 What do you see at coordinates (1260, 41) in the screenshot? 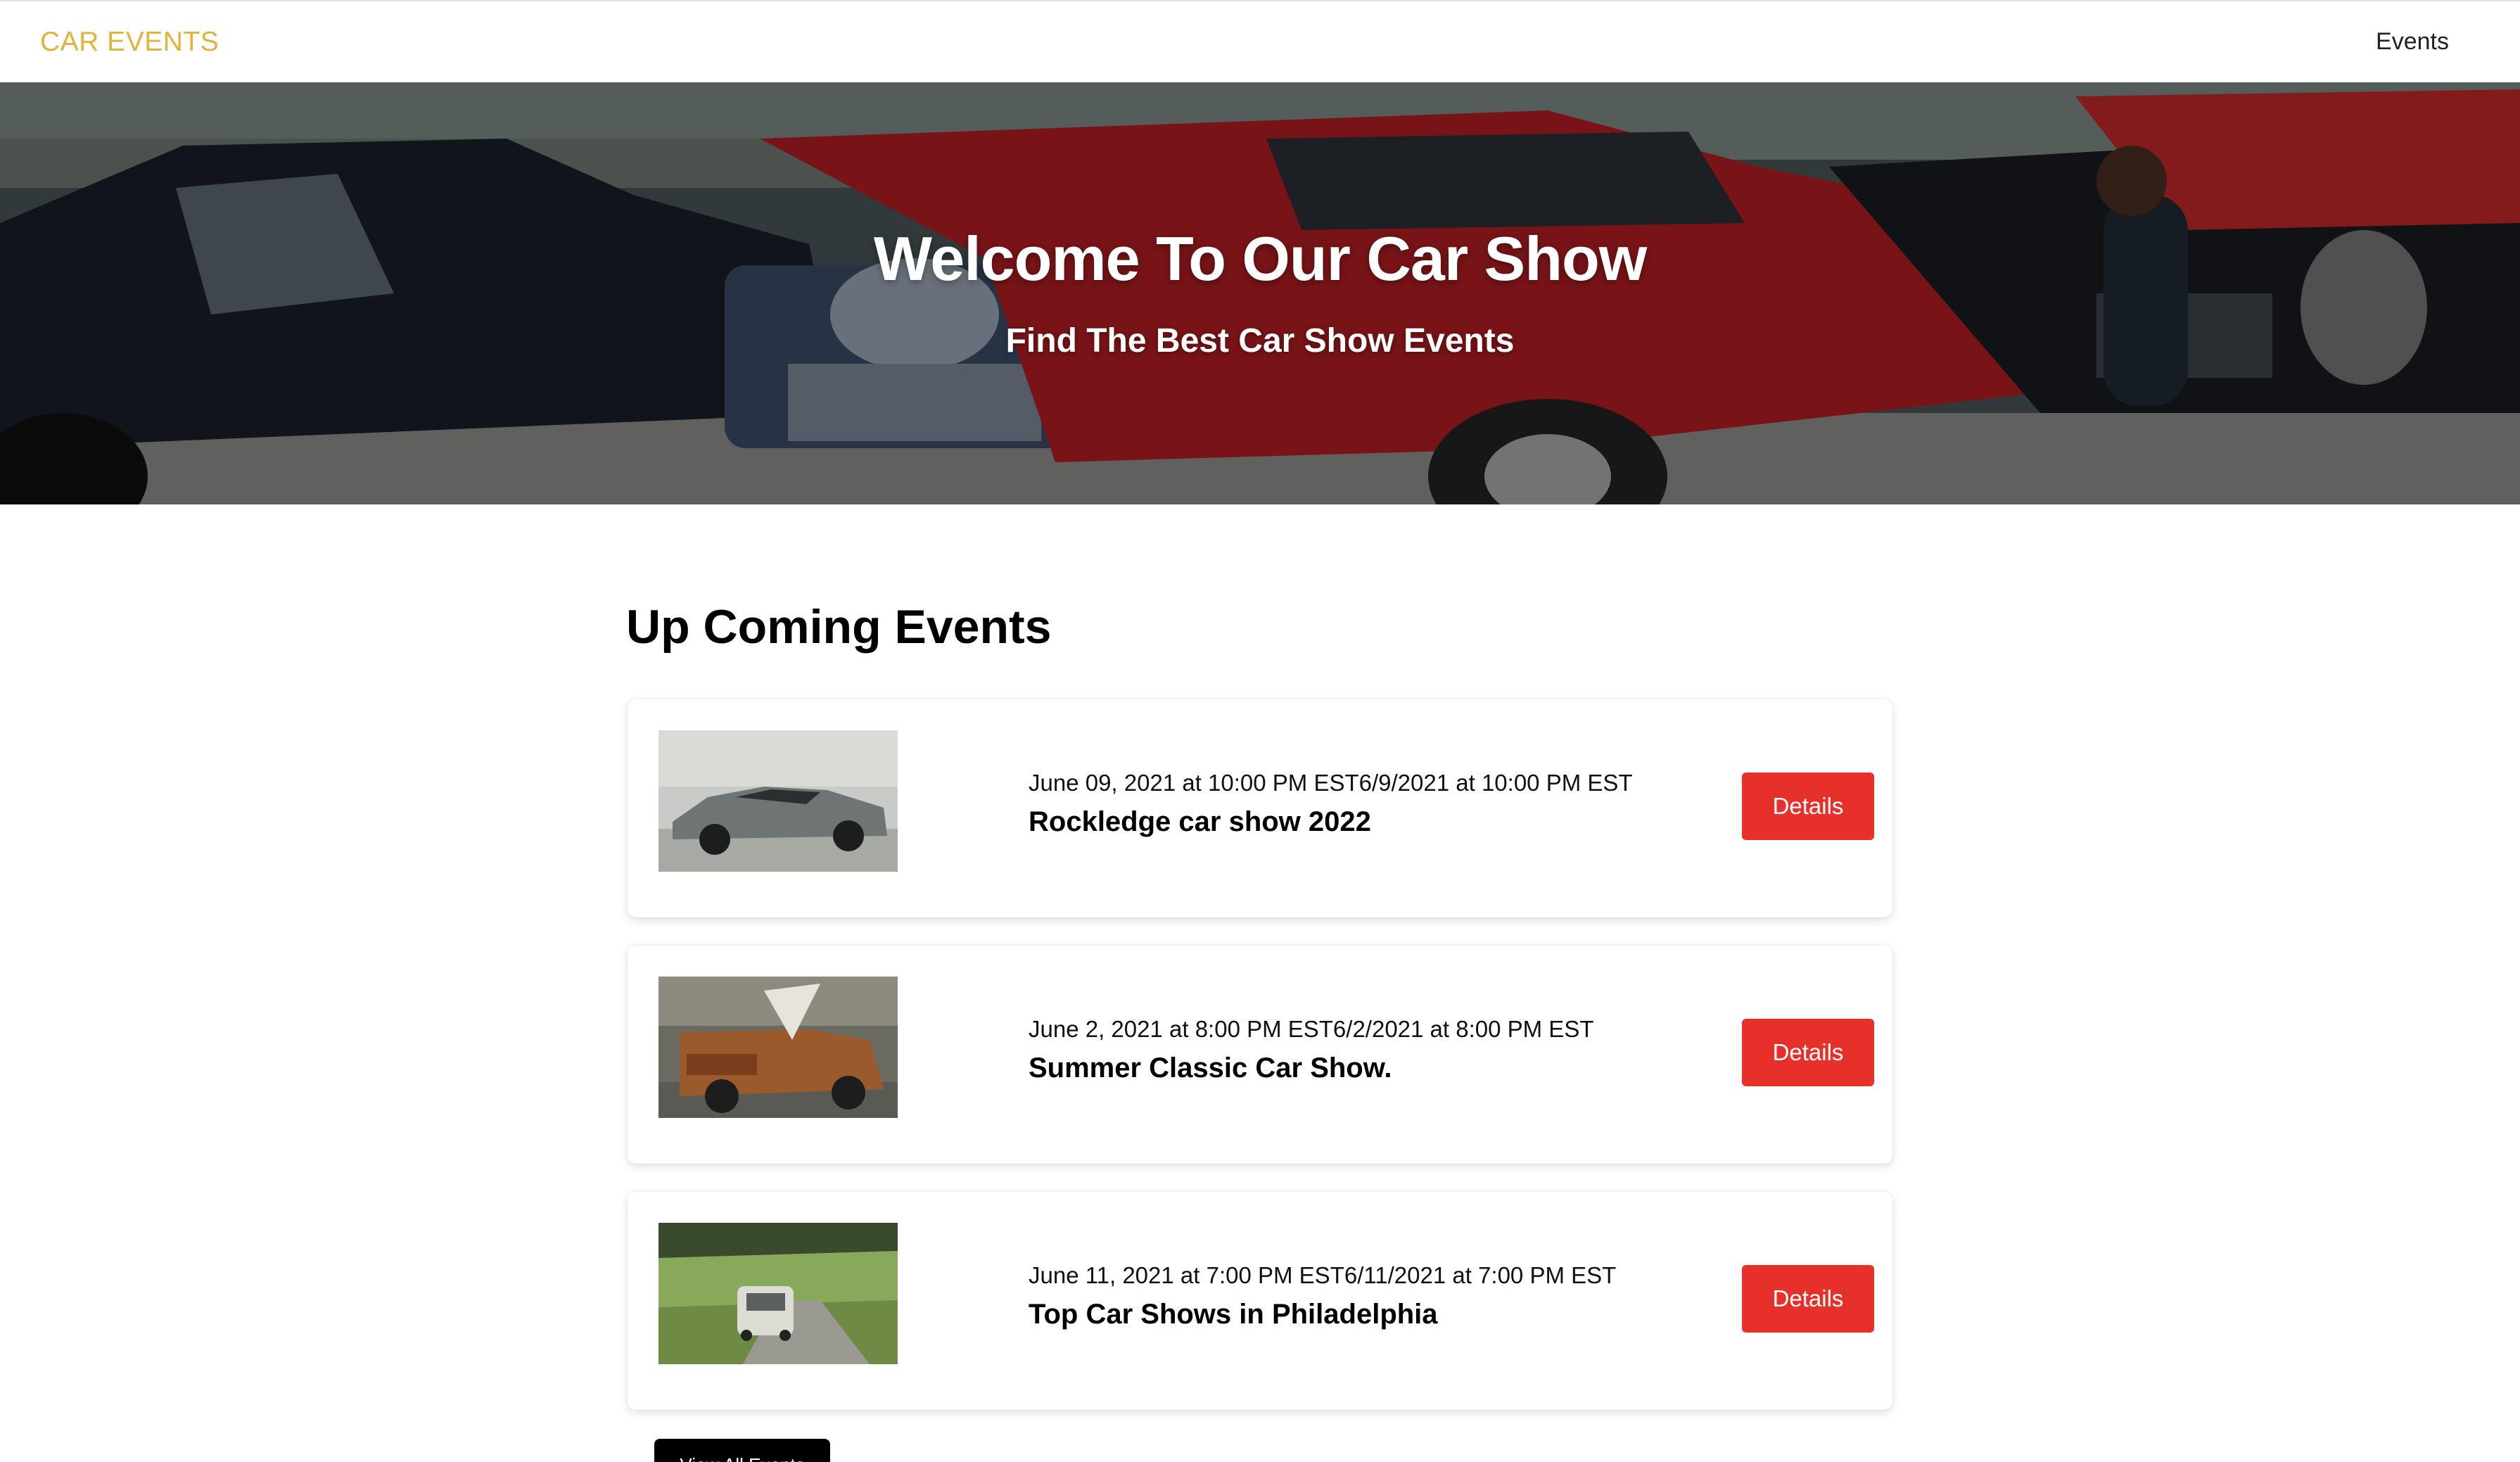
I see `top-navbar: CAR EVENTS Events` at bounding box center [1260, 41].